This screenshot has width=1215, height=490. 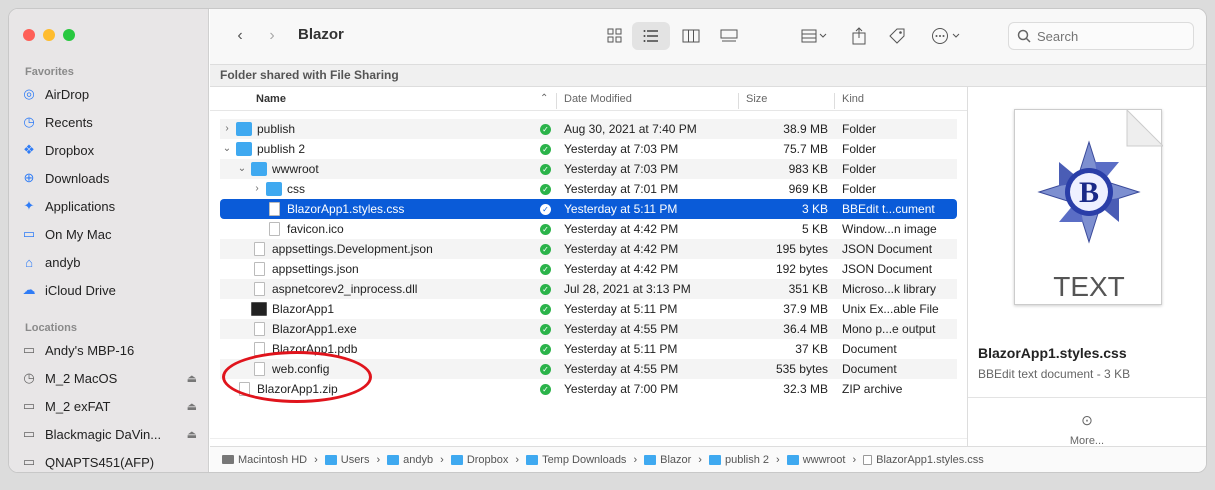 What do you see at coordinates (273, 459) in the screenshot?
I see `path-segment-label: Macintosh HD` at bounding box center [273, 459].